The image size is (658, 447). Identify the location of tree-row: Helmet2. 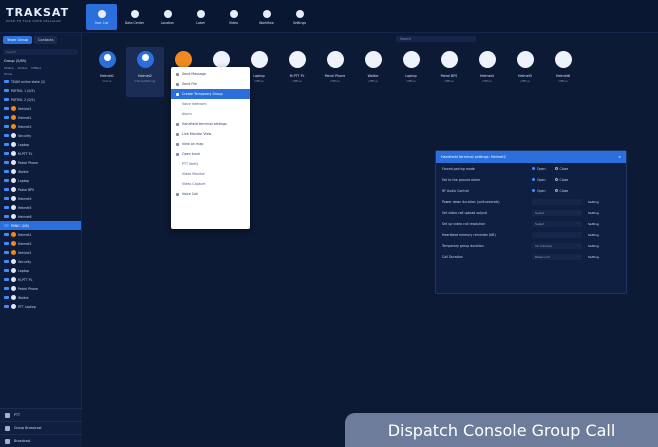
(40, 126).